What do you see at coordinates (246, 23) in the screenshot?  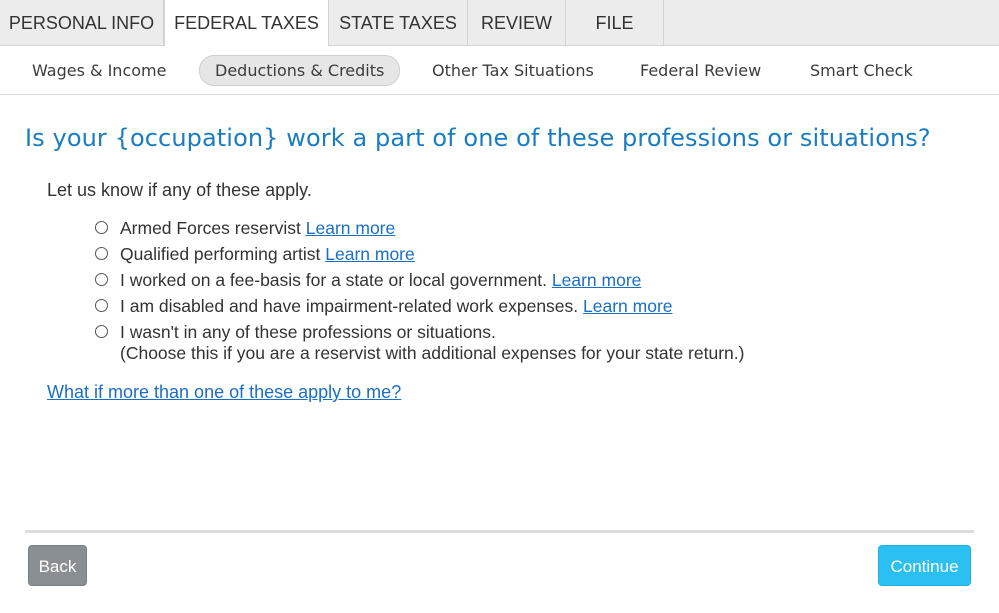 I see `tab-federal-taxes: FEDERAL TAXES` at bounding box center [246, 23].